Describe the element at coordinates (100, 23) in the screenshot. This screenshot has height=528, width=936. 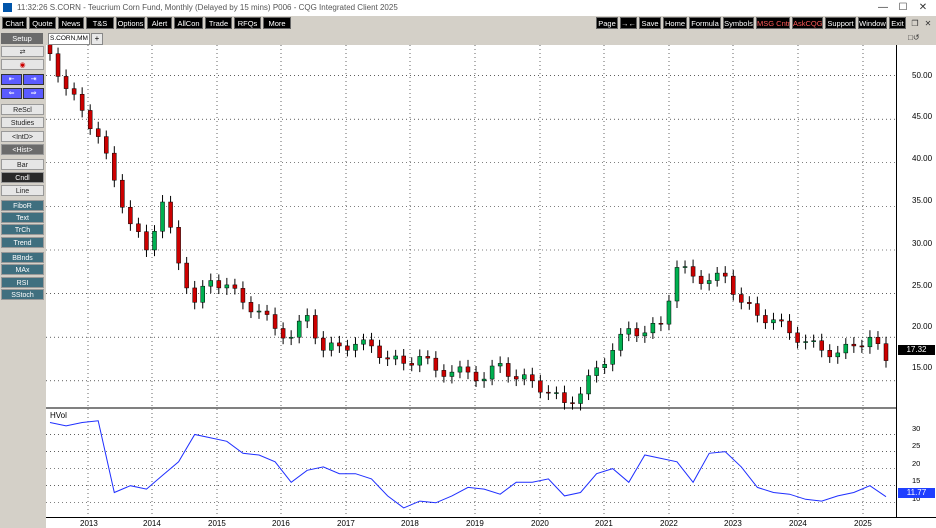
I see `menu-ts-button: T&S` at that location.